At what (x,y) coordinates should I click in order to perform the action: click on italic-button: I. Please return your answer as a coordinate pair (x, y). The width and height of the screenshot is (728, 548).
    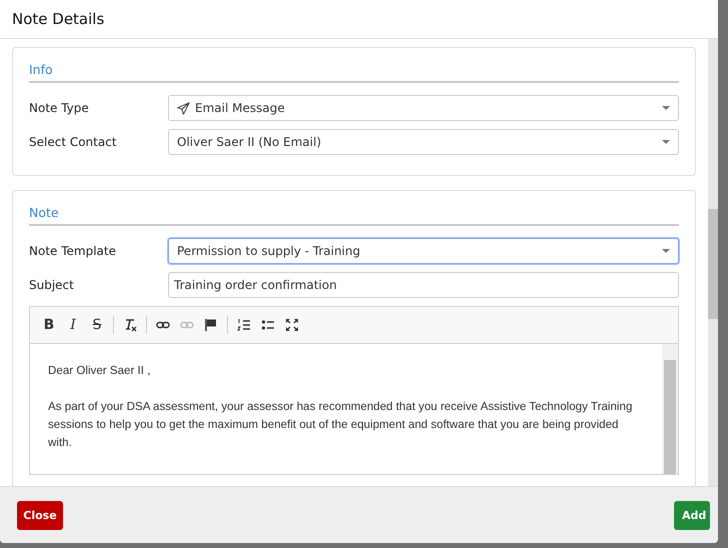
    Looking at the image, I should click on (73, 325).